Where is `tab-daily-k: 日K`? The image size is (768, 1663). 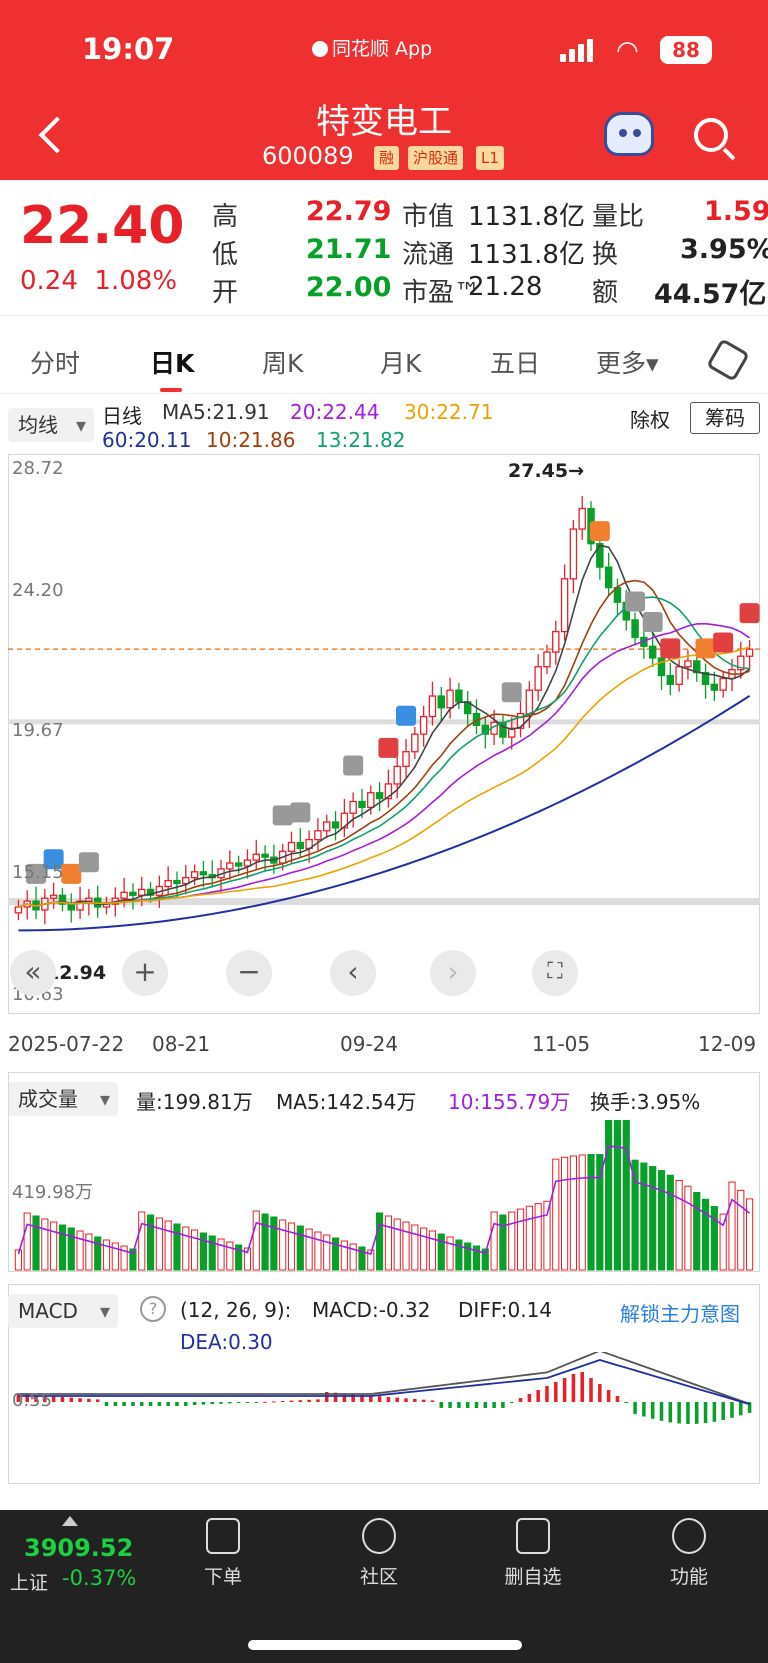 tab-daily-k: 日K is located at coordinates (172, 362).